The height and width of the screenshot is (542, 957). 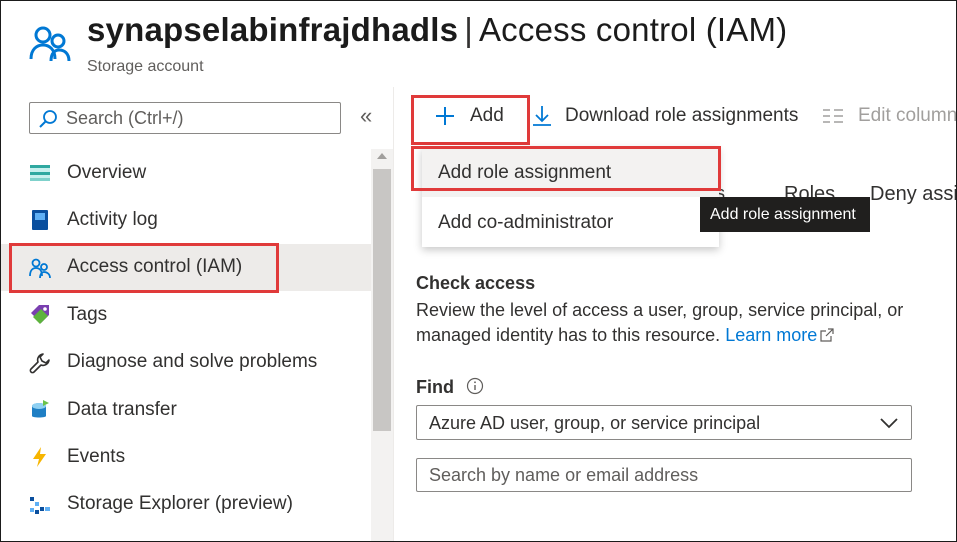 I want to click on lightning-icon, so click(x=39, y=457).